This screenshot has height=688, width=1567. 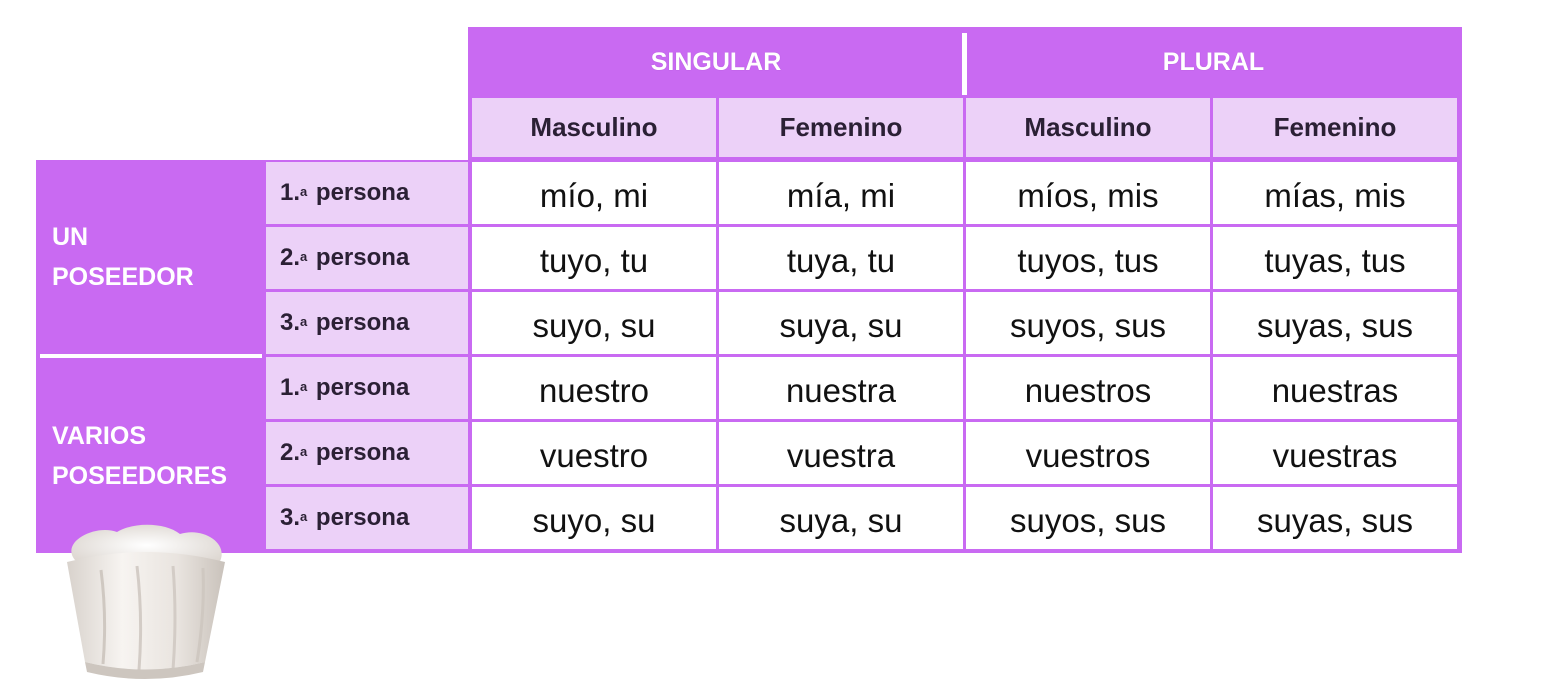 What do you see at coordinates (150, 257) in the screenshot?
I see `group-un-poseedor: UN POSEEDOR` at bounding box center [150, 257].